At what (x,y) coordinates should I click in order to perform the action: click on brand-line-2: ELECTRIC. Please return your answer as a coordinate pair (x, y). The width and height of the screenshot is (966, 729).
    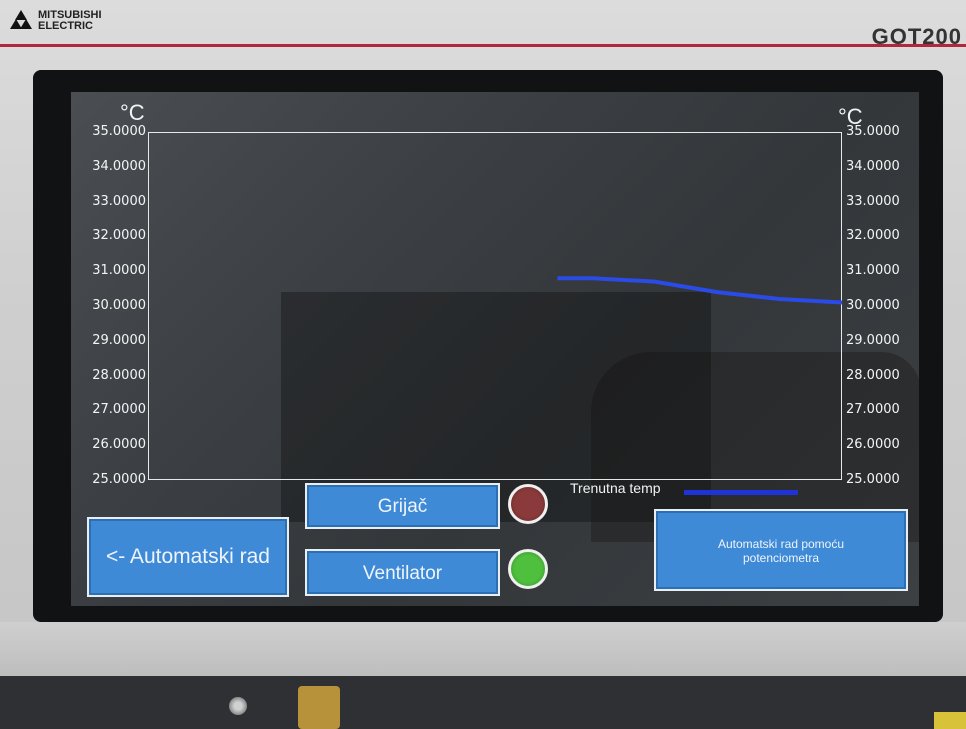
    Looking at the image, I should click on (65, 26).